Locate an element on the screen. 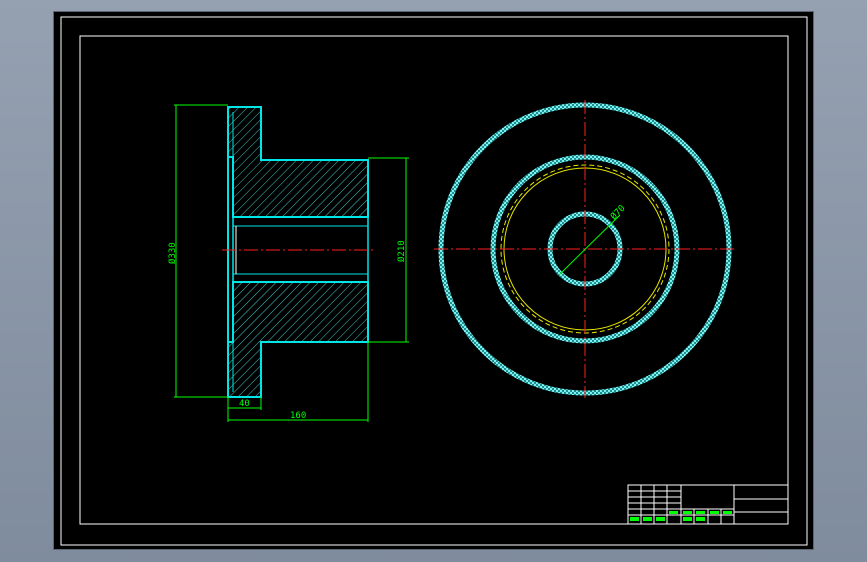 The height and width of the screenshot is (562, 867). section-upper-hatch is located at coordinates (298, 162).